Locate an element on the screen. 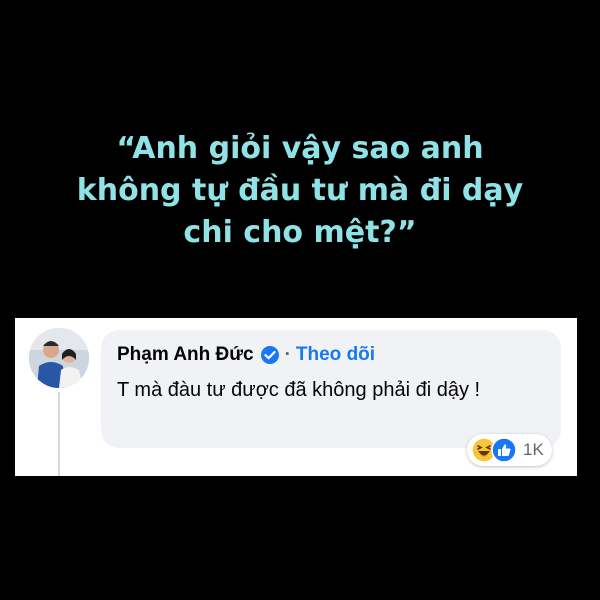  quote-line-2: không tự đầu tư mà đi dạy is located at coordinates (300, 190).